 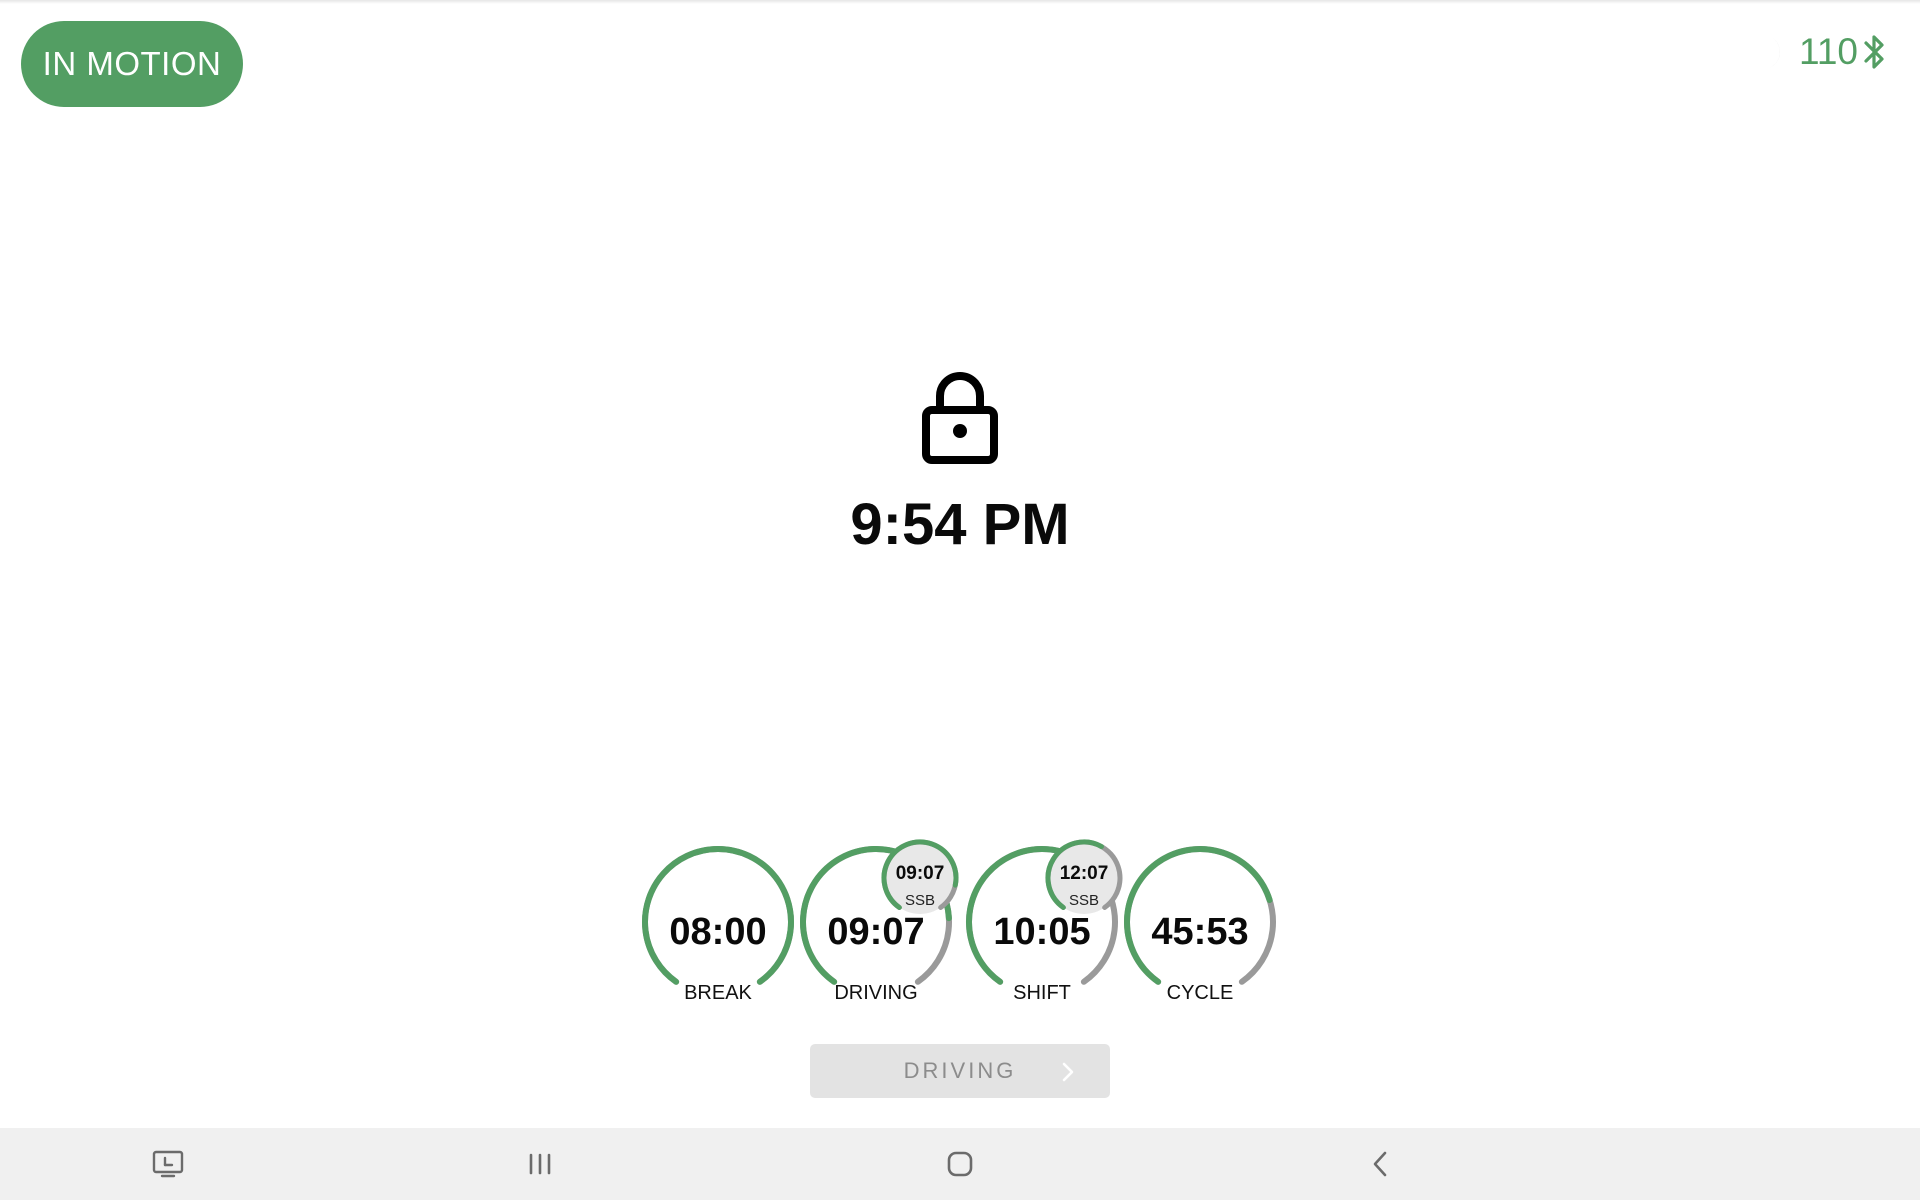 What do you see at coordinates (1068, 1073) in the screenshot?
I see `chevron-right-icon` at bounding box center [1068, 1073].